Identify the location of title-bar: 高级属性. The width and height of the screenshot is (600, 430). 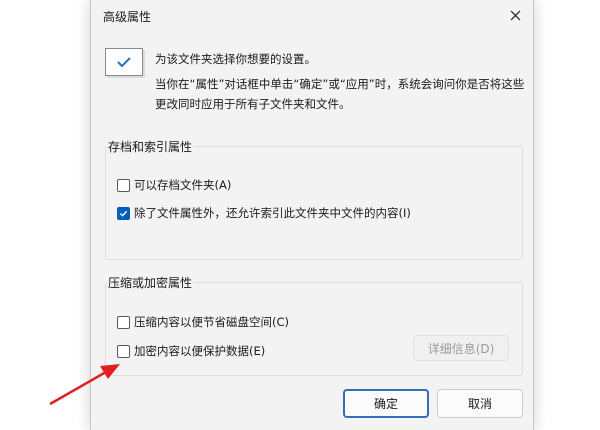
(312, 15).